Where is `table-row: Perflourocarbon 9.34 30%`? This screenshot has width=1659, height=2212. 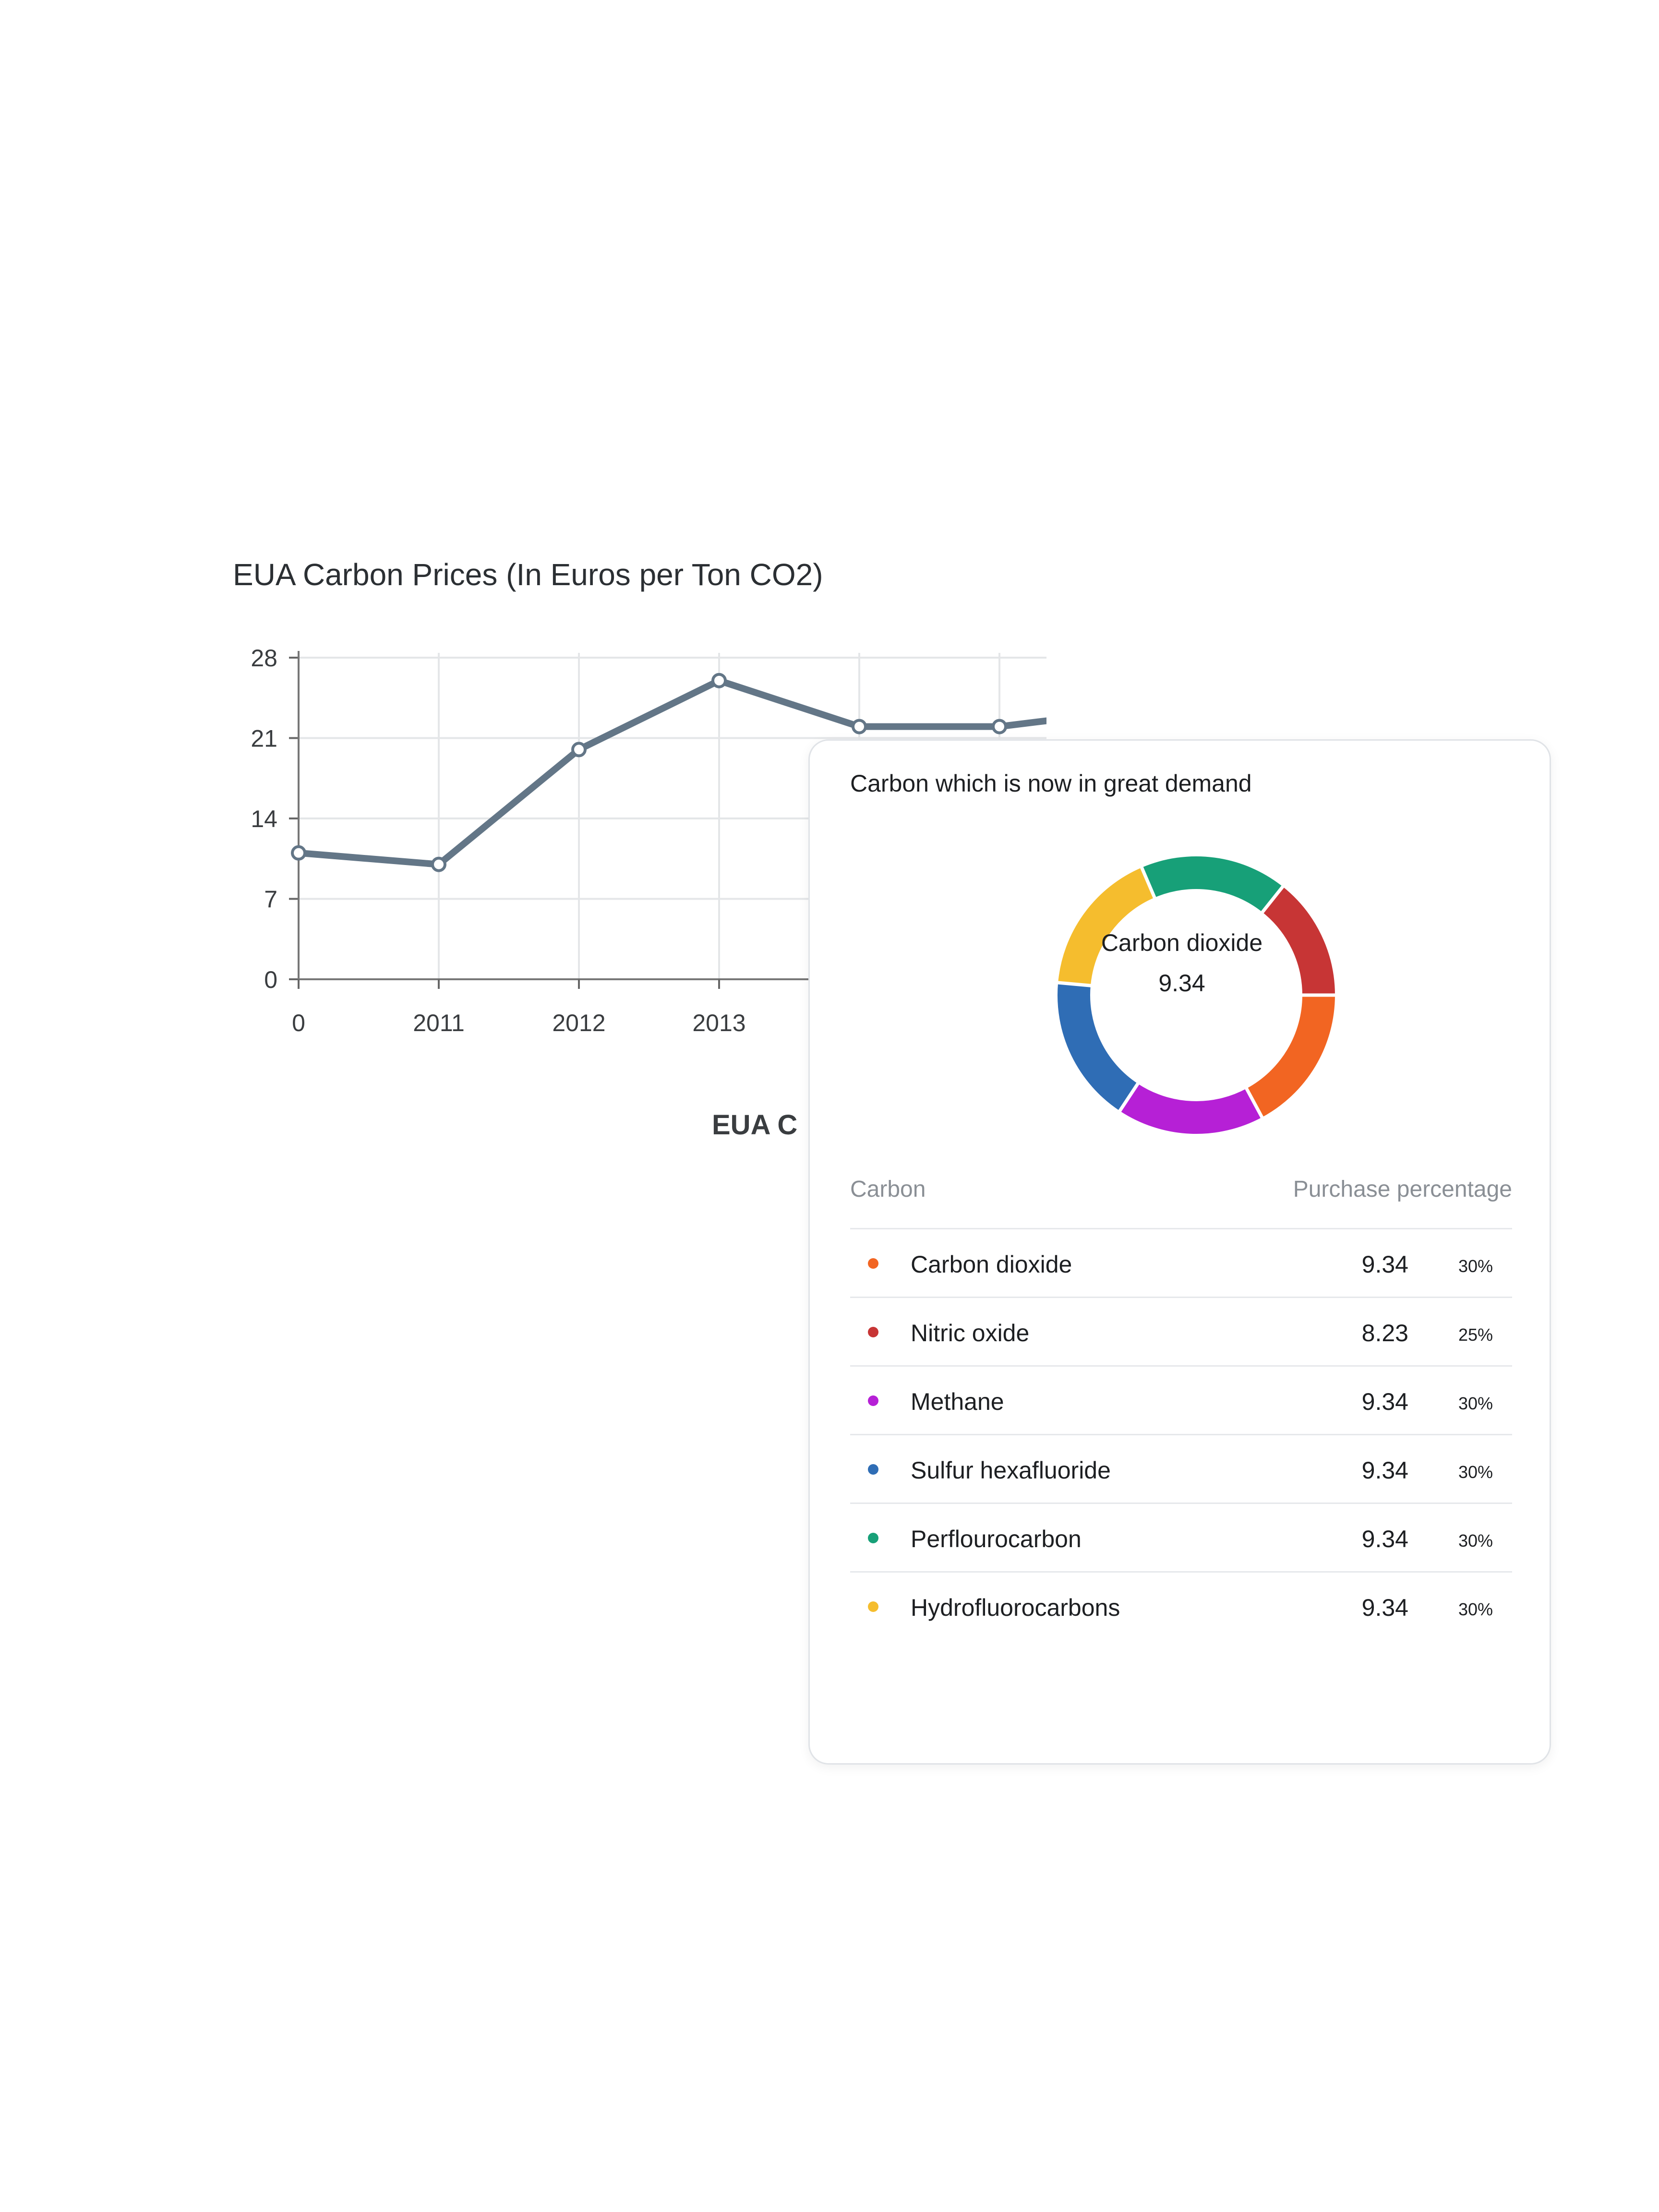
table-row: Perflourocarbon 9.34 30% is located at coordinates (1181, 1538).